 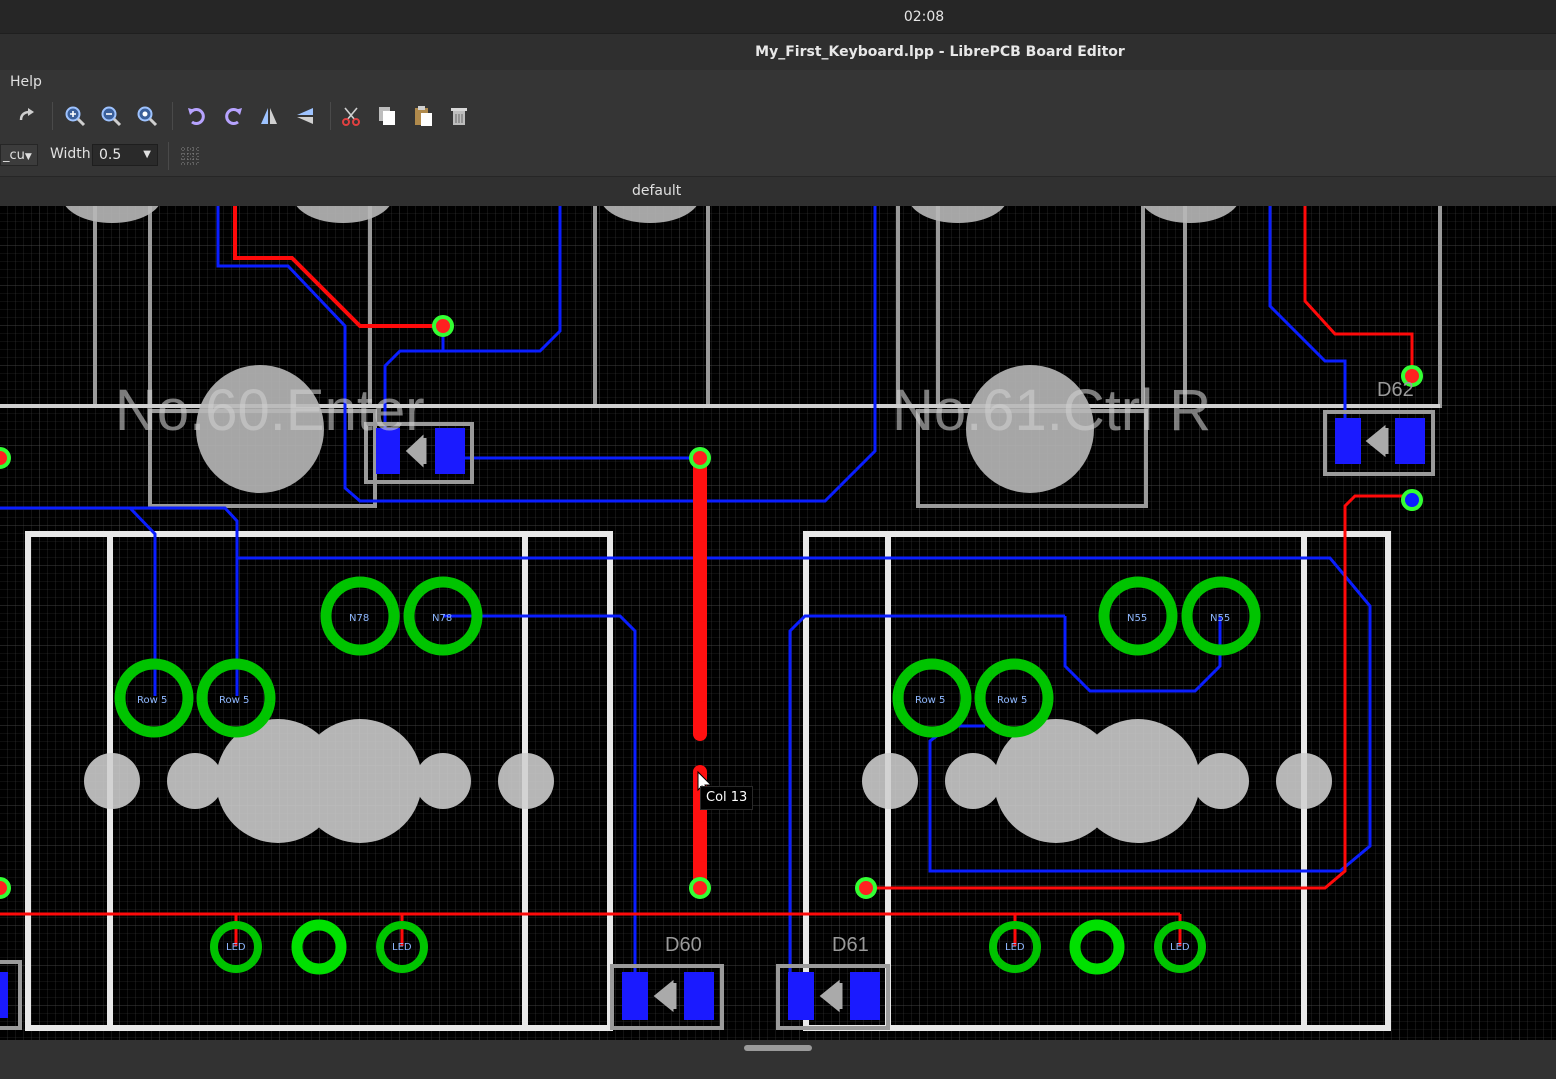 I want to click on cut-icon, so click(x=351, y=116).